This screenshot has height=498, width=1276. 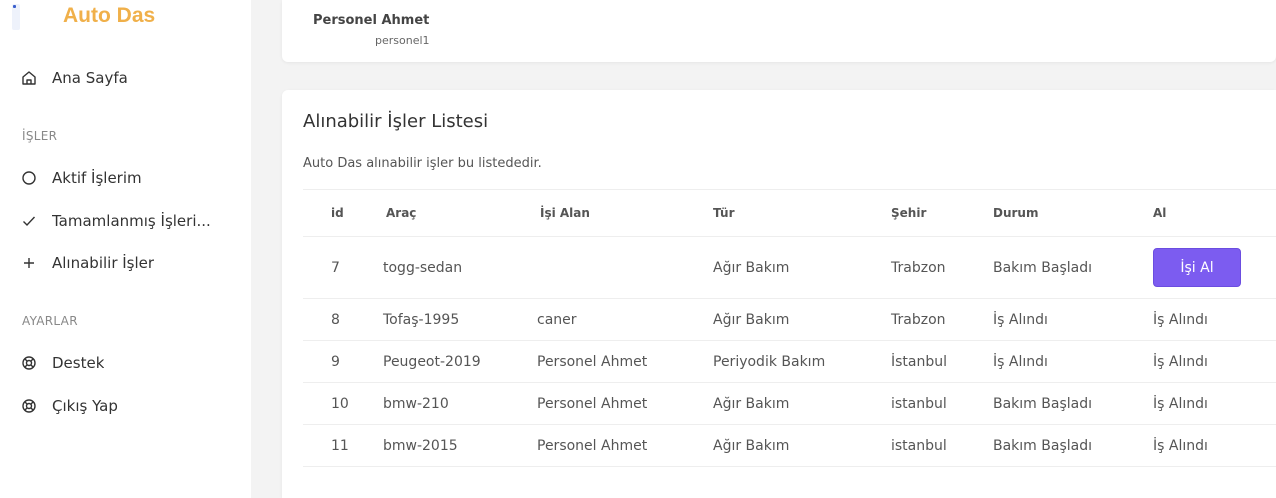 I want to click on cell-id: 9, so click(x=343, y=361).